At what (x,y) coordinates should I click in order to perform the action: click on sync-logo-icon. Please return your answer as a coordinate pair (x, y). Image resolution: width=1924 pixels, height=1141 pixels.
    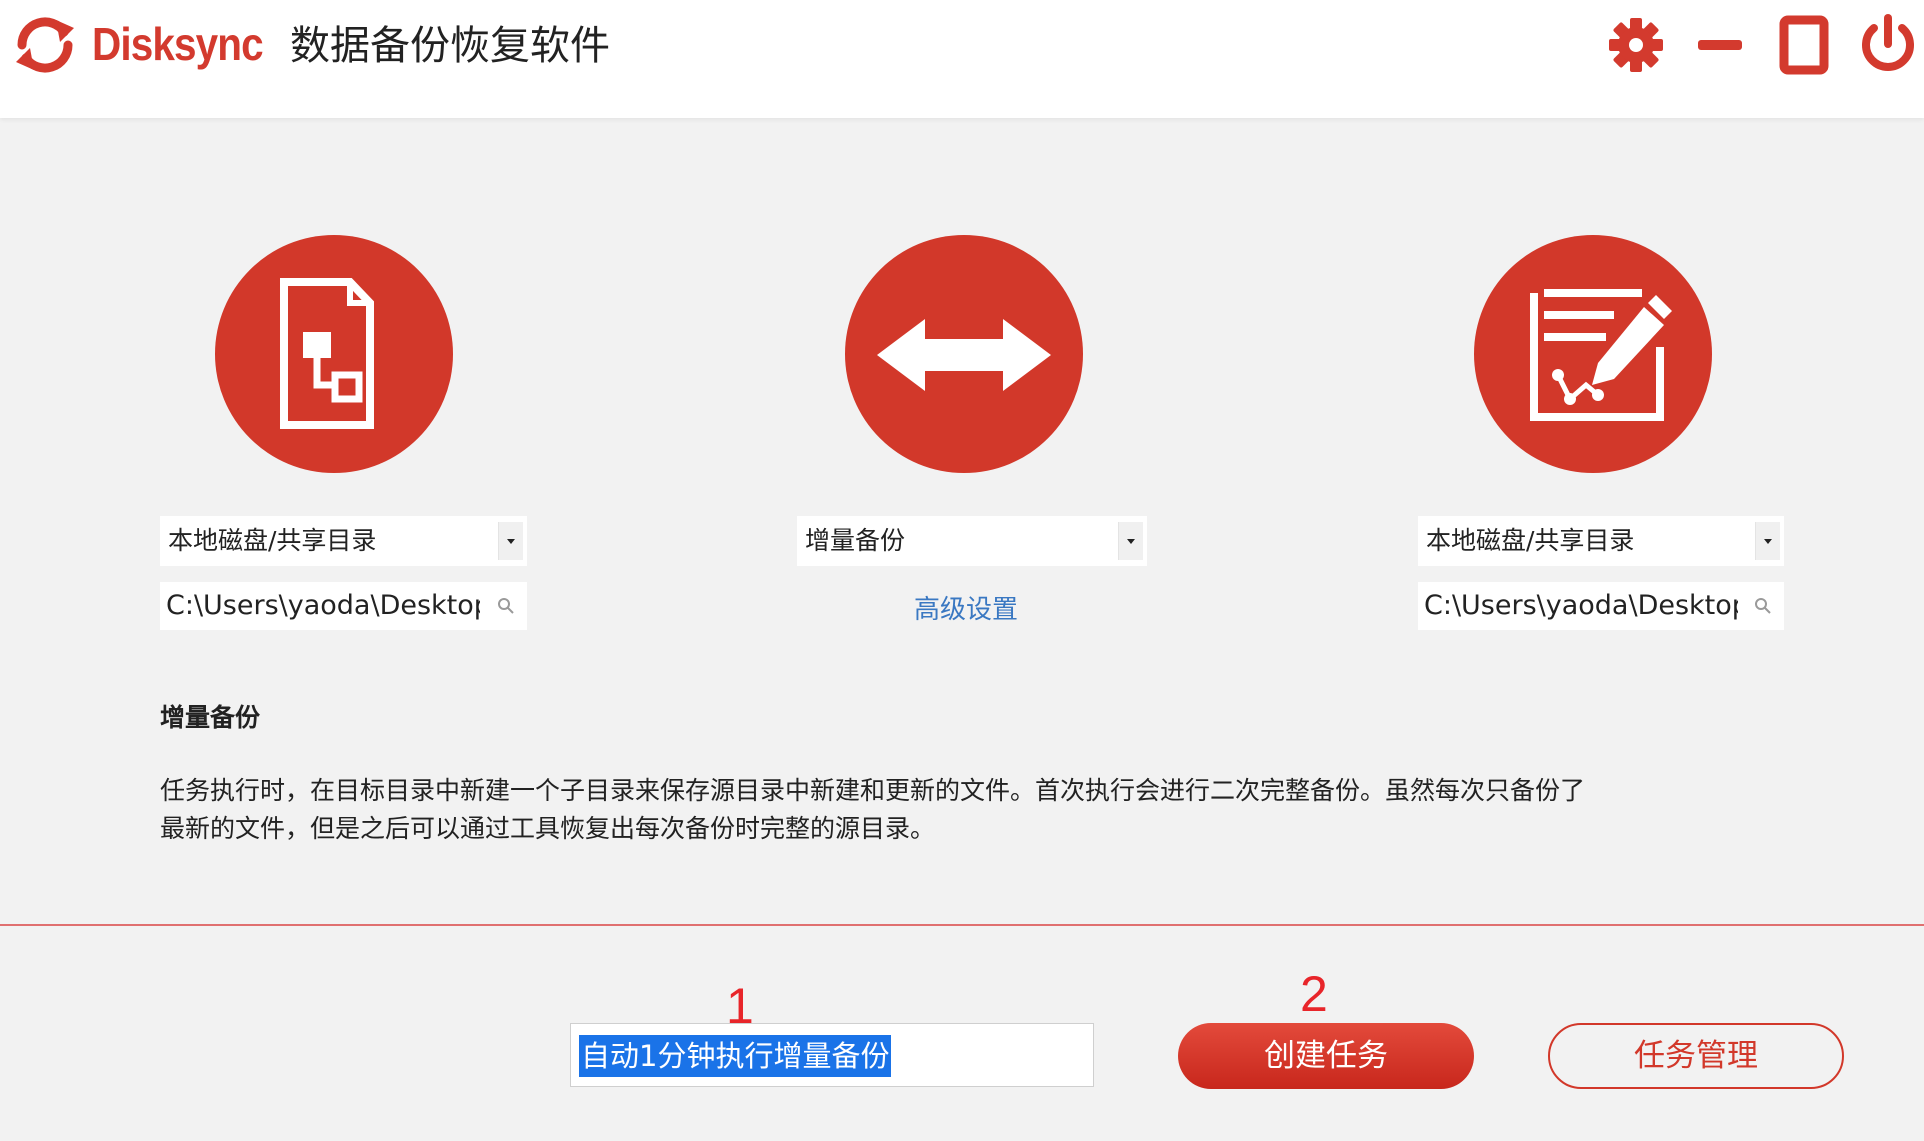
    Looking at the image, I should click on (45, 45).